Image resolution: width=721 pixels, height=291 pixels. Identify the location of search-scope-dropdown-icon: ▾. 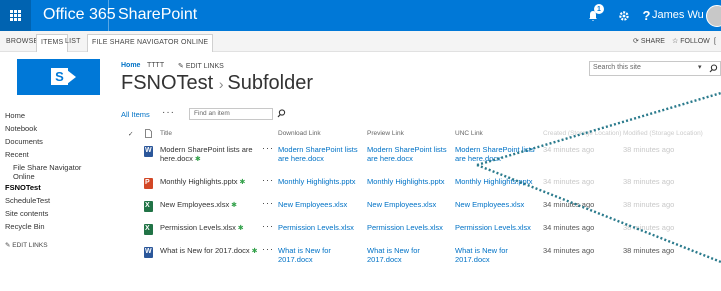
(700, 67).